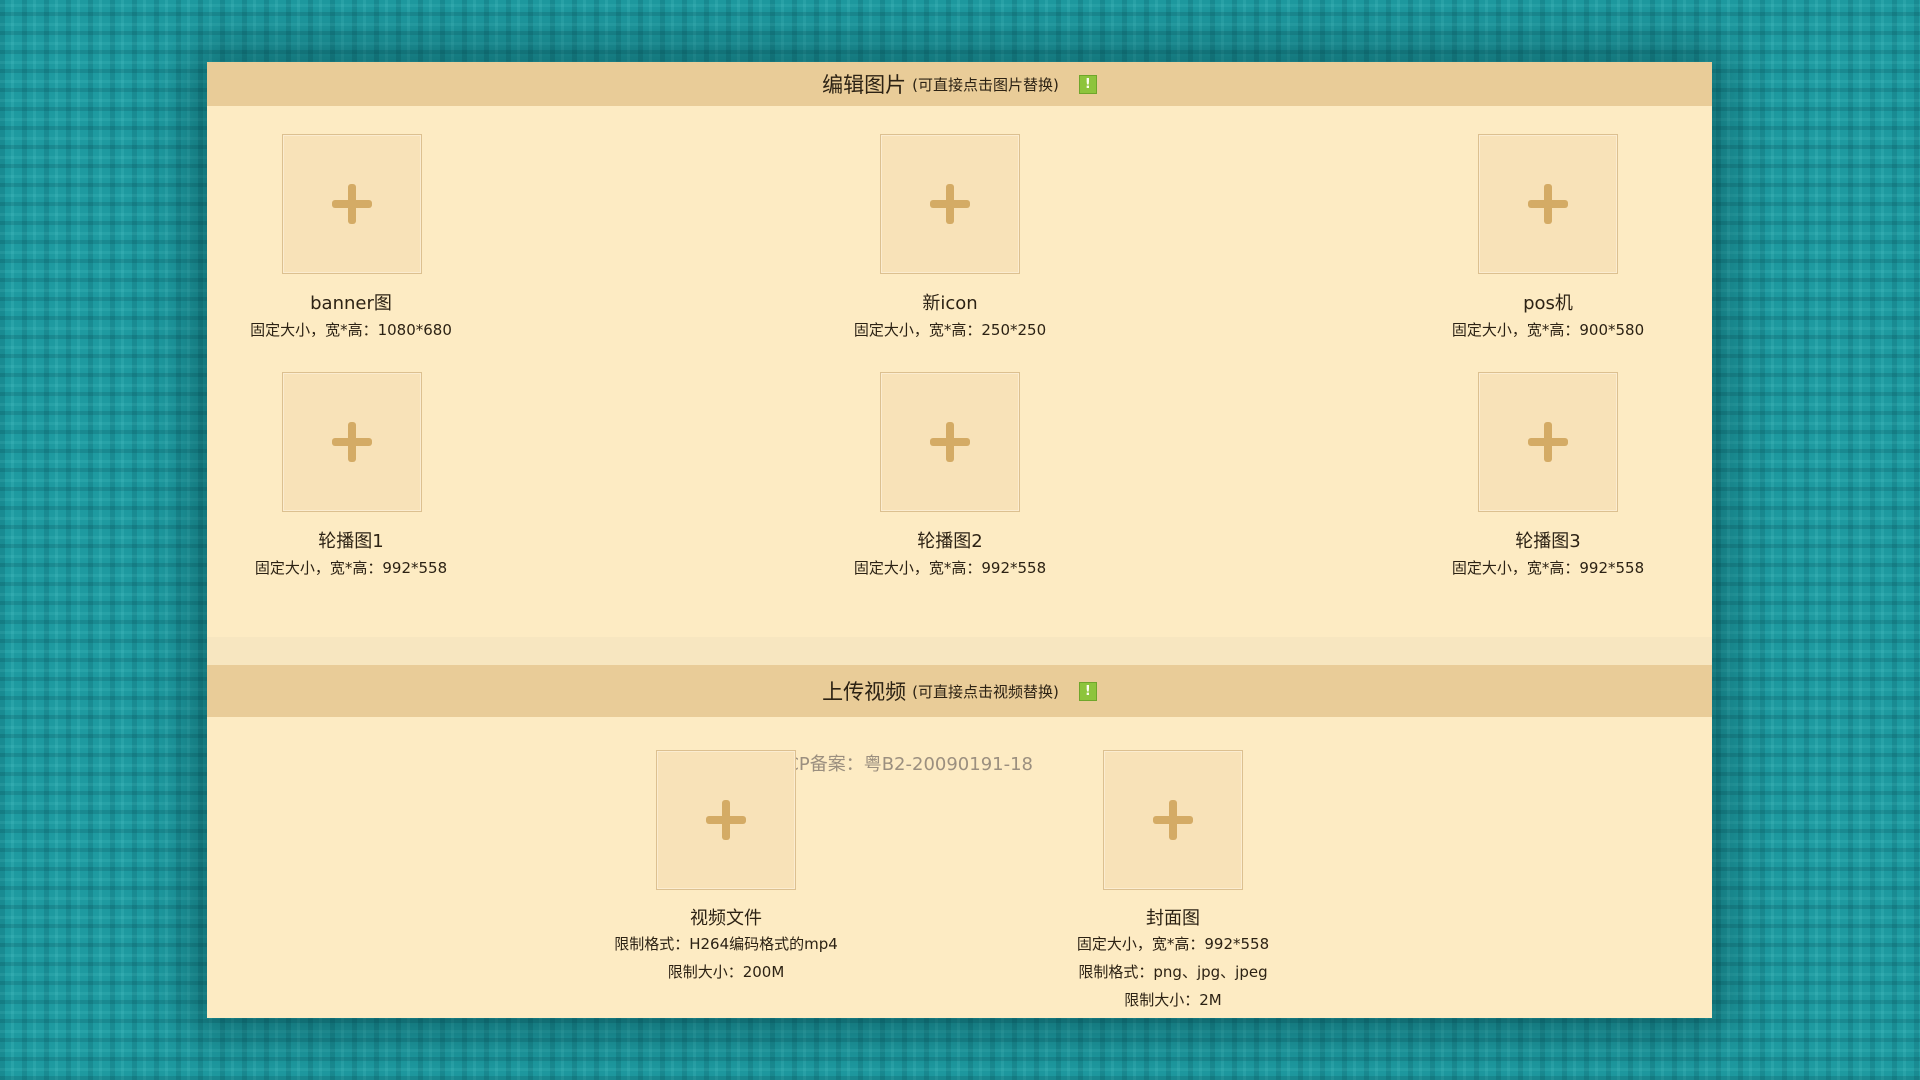  Describe the element at coordinates (985, 84) in the screenshot. I see `edit-images-hint: (可直接点击图片替换)` at that location.